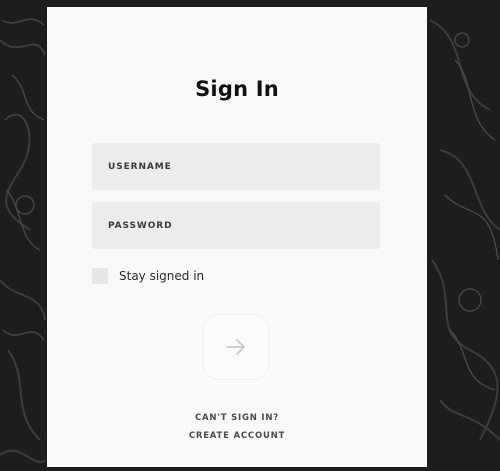 This screenshot has height=471, width=500. I want to click on username-input, so click(236, 166).